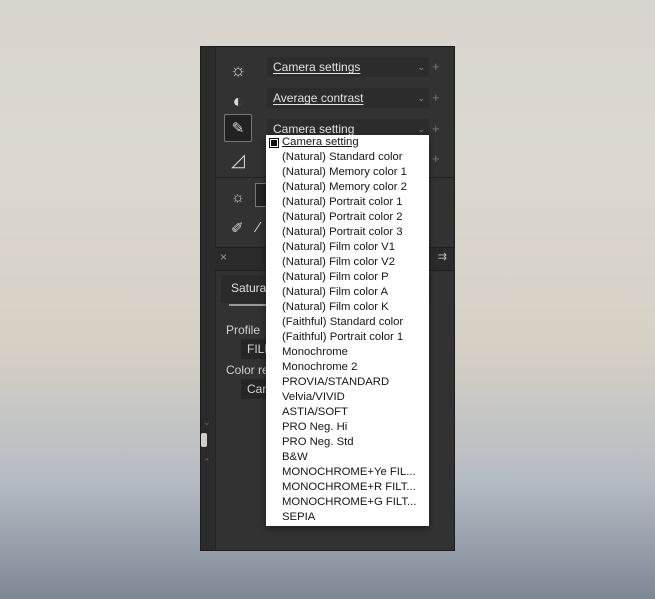  What do you see at coordinates (347, 352) in the screenshot?
I see `dropdown-option: Monochrome` at bounding box center [347, 352].